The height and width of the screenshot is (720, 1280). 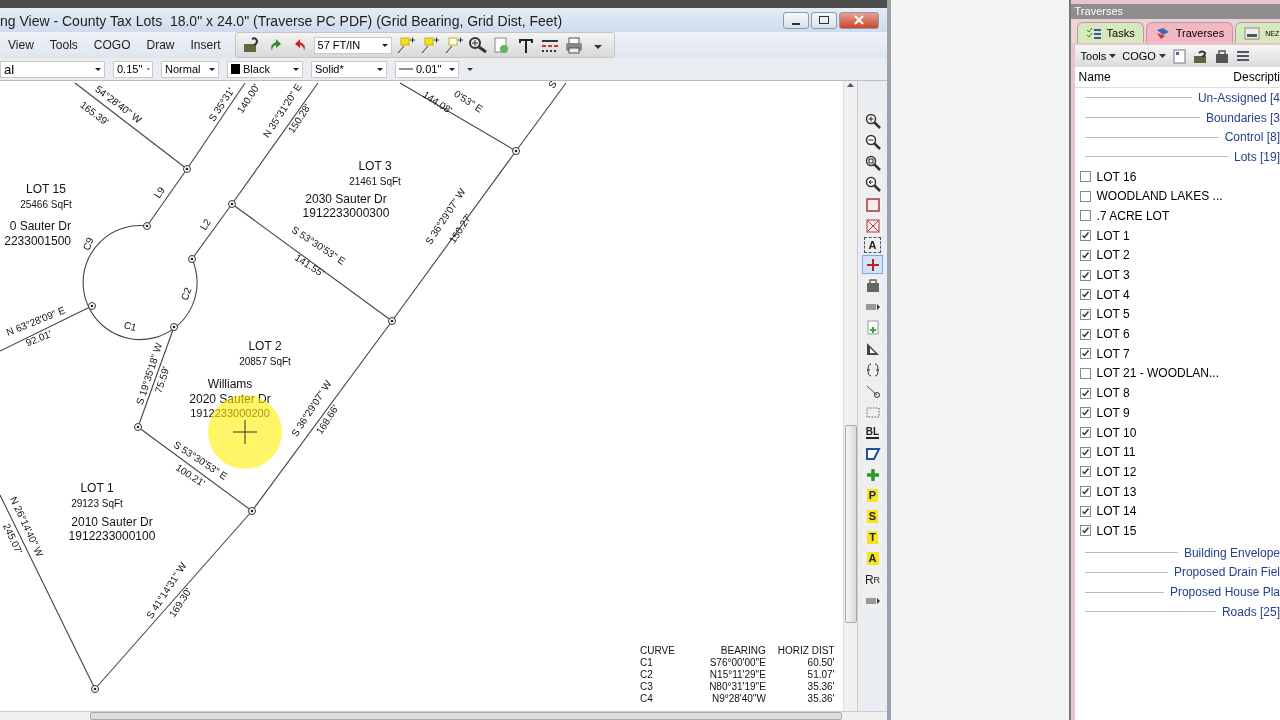 I want to click on menu-item: Insert, so click(x=205, y=45).